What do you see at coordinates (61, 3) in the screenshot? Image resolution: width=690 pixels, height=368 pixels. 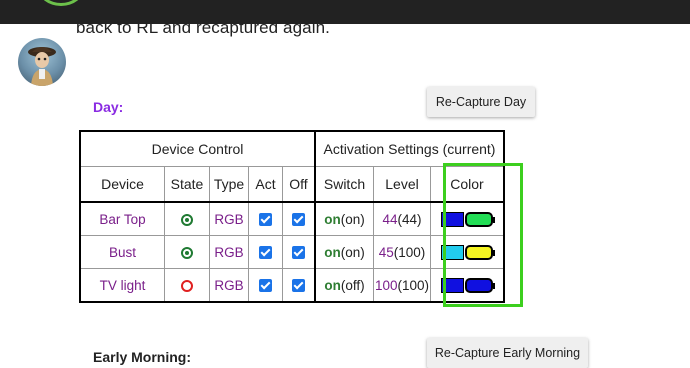 I see `site-logo` at bounding box center [61, 3].